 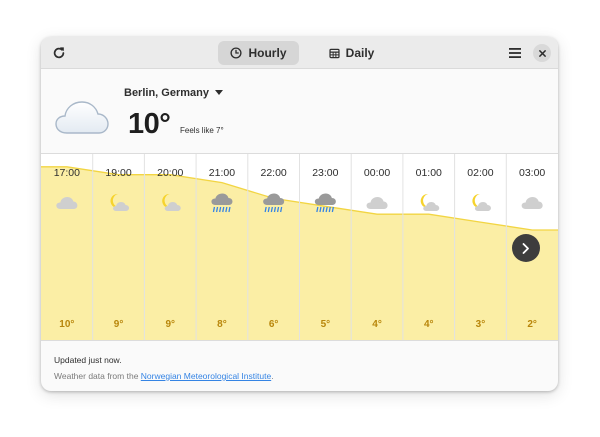 I want to click on refresh-icon, so click(x=59, y=53).